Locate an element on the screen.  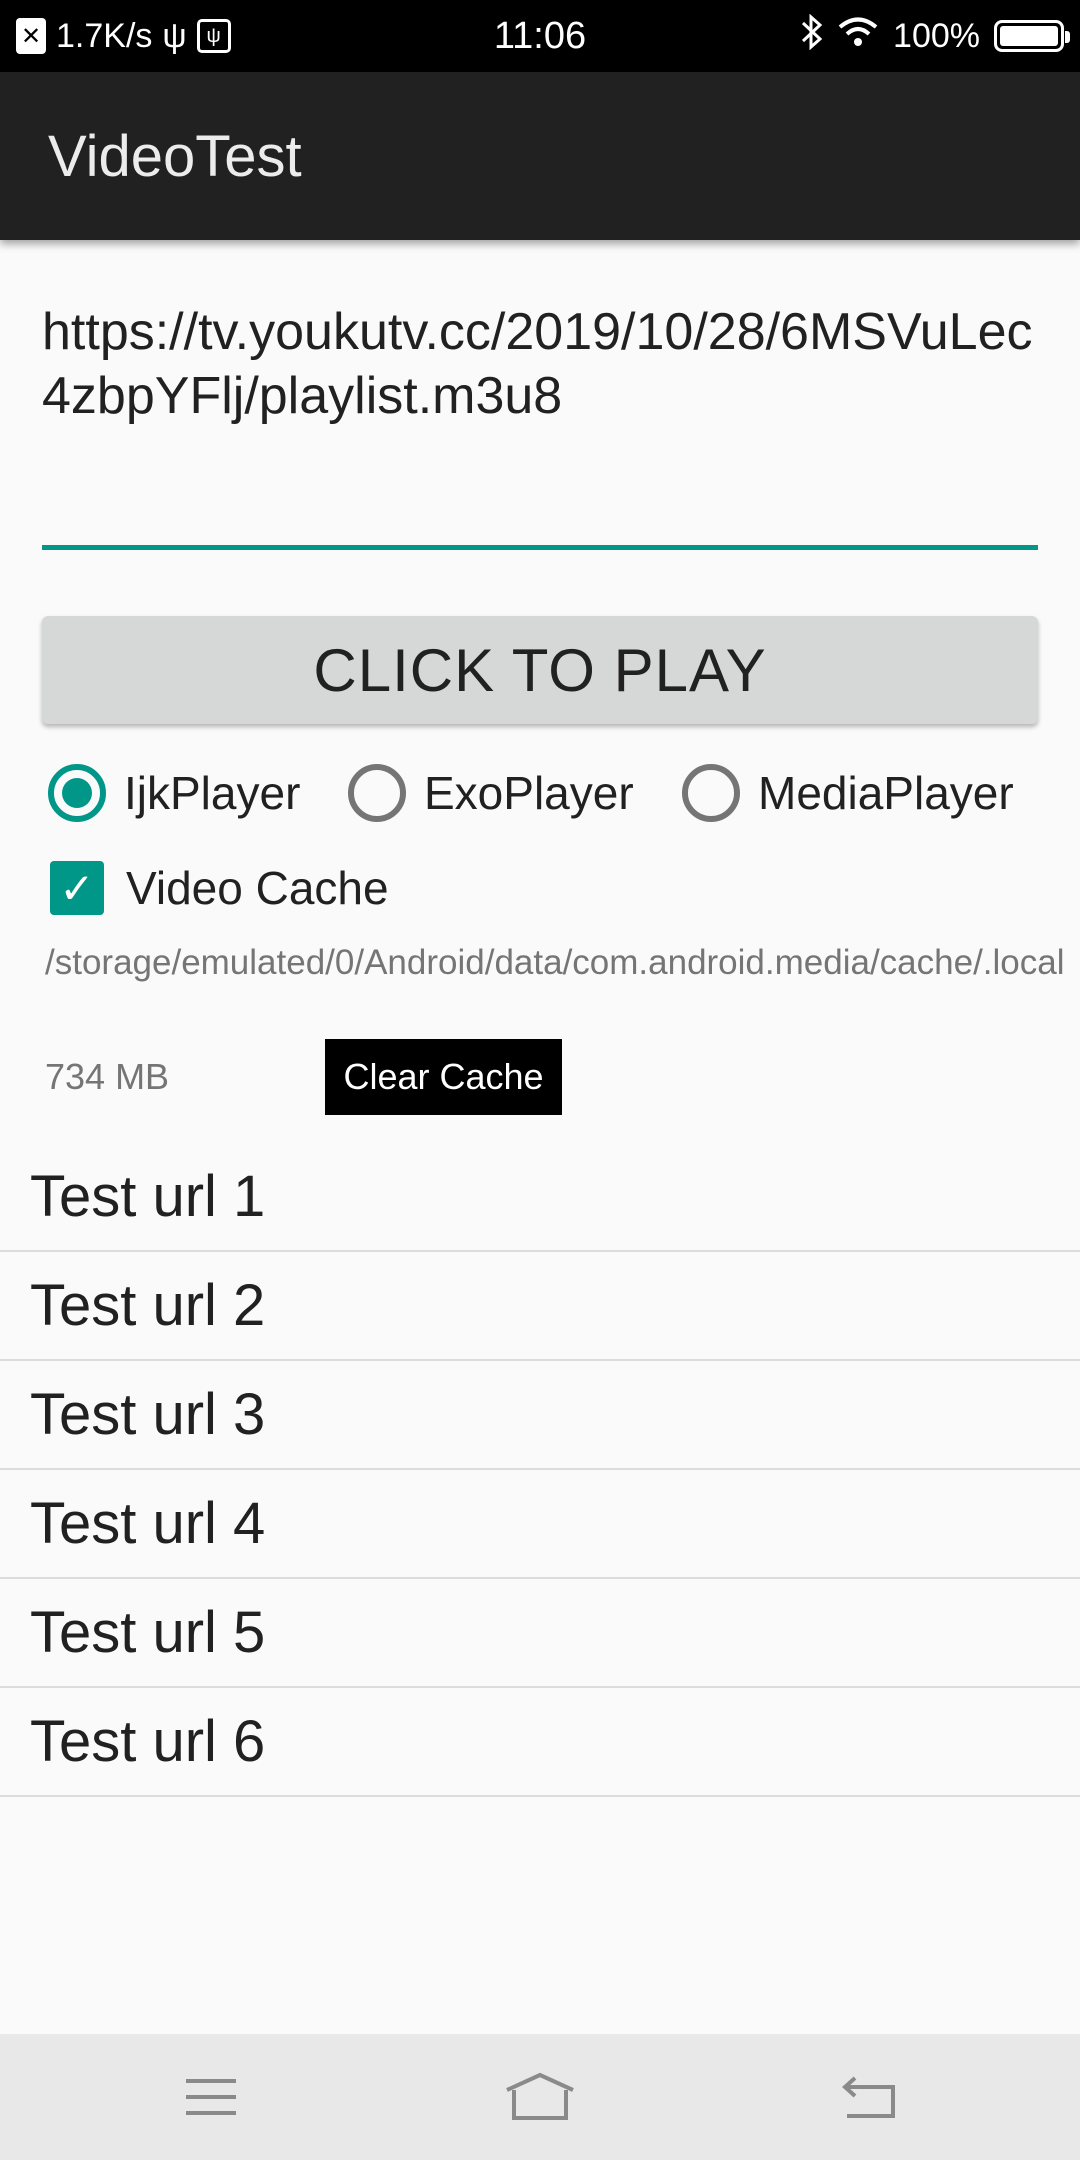
status-right: 100% is located at coordinates (935, 36).